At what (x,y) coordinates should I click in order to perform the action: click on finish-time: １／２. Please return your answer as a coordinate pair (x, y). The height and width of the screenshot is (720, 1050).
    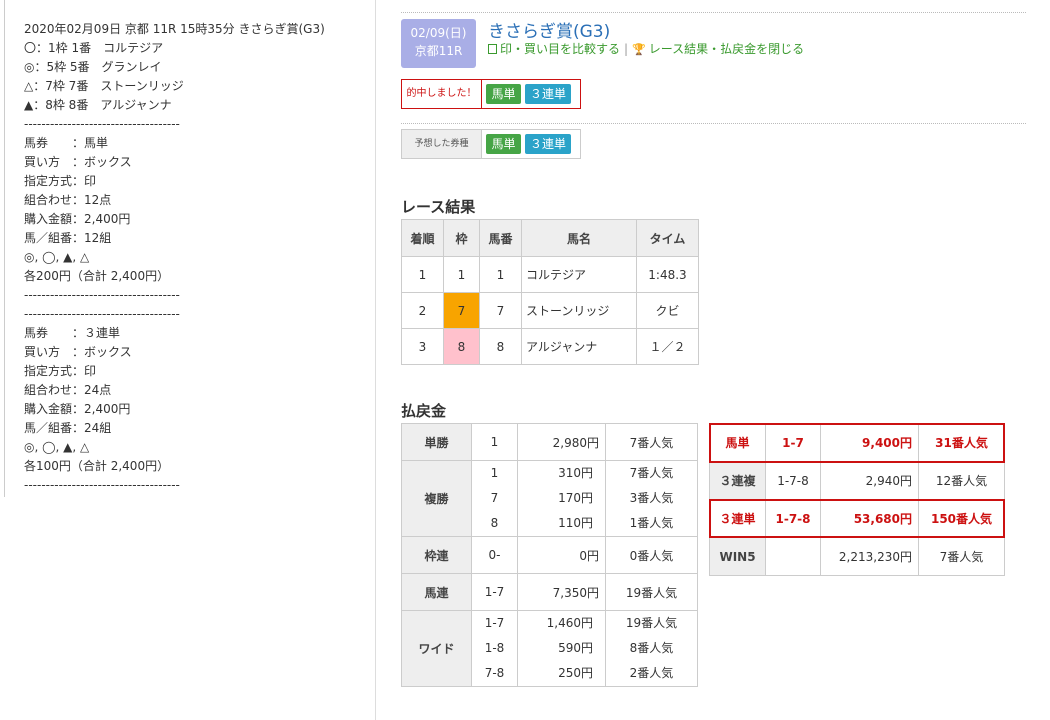
    Looking at the image, I should click on (667, 346).